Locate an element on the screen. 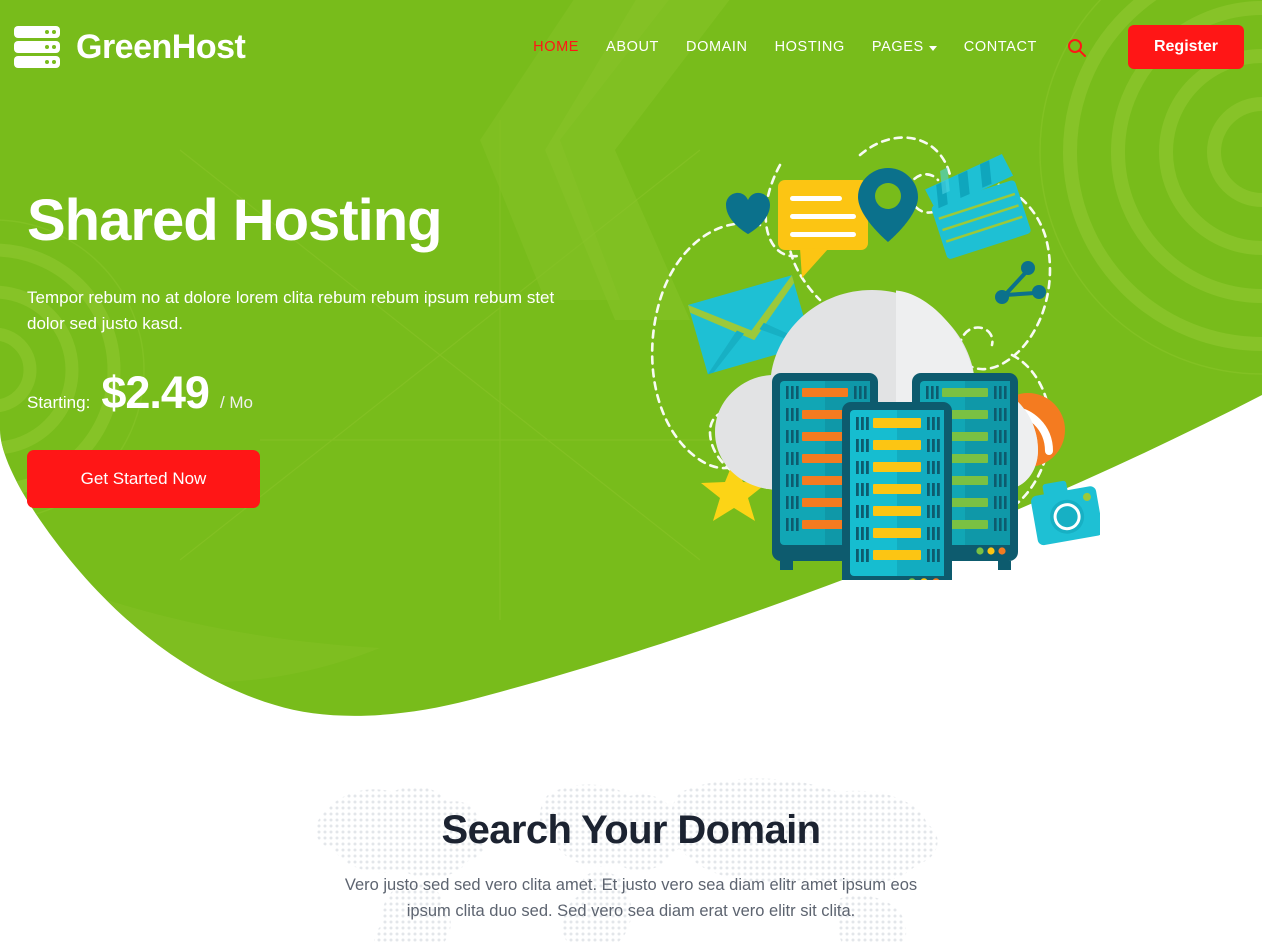  nav-item-hosting: HOSTING is located at coordinates (810, 47).